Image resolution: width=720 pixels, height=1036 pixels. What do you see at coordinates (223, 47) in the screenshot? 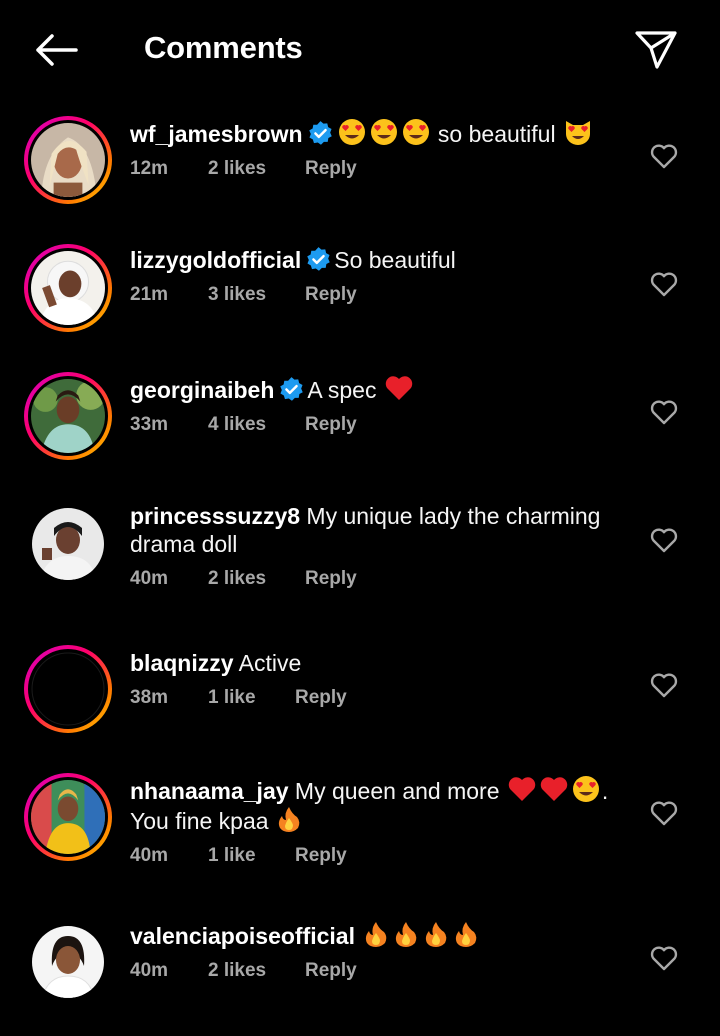
I see `page-title: Comments` at bounding box center [223, 47].